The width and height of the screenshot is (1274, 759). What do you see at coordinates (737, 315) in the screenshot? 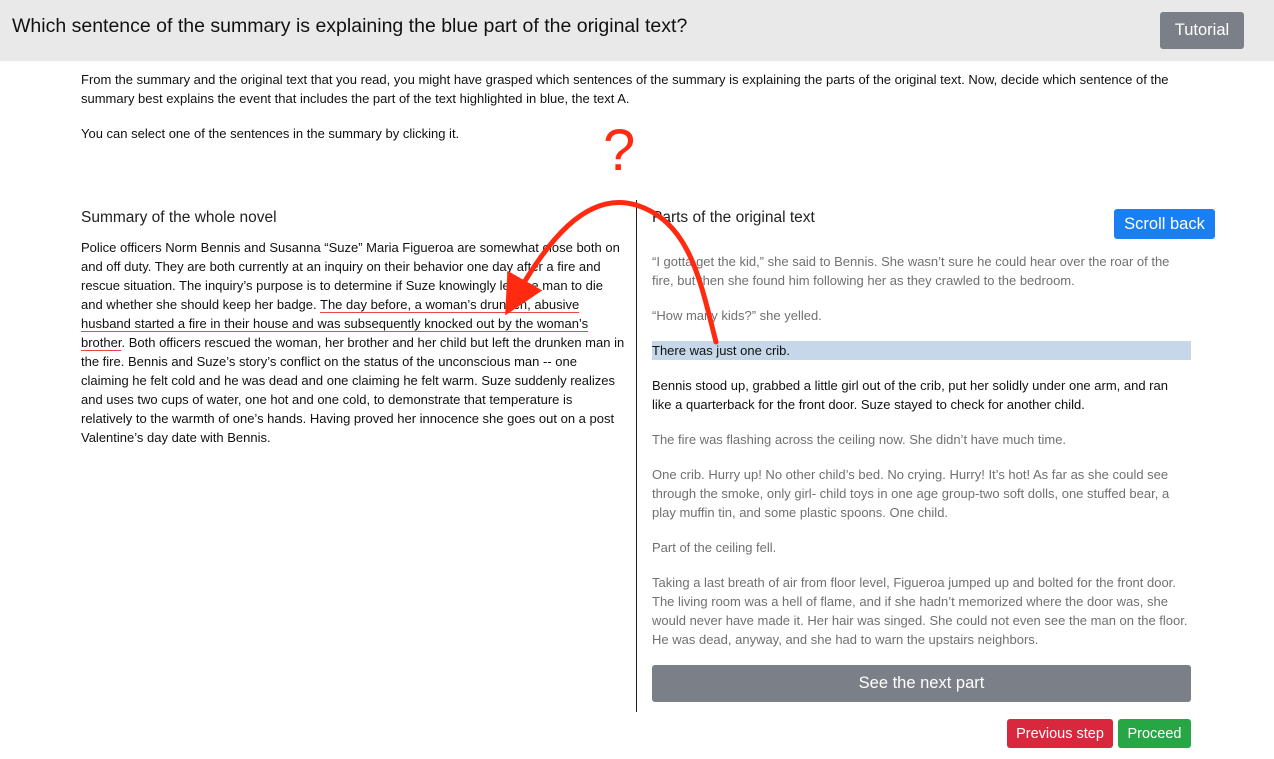
I see `original-paragraph: “How many kids?” she yelled.` at bounding box center [737, 315].